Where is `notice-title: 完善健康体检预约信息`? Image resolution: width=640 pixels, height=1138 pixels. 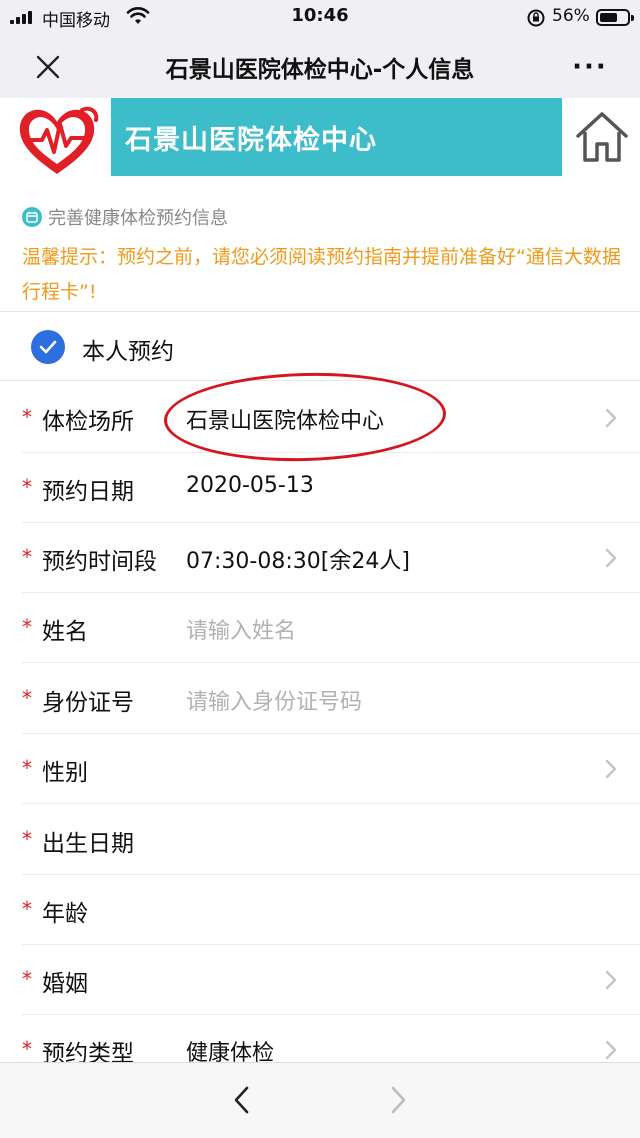 notice-title: 完善健康体检预约信息 is located at coordinates (138, 218).